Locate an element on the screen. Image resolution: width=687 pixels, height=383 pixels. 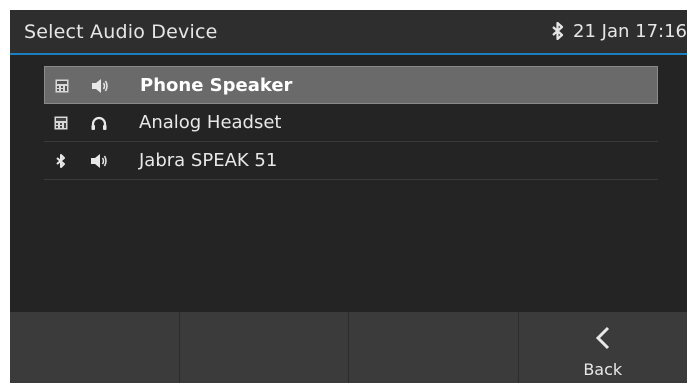
headset-icon is located at coordinates (99, 123).